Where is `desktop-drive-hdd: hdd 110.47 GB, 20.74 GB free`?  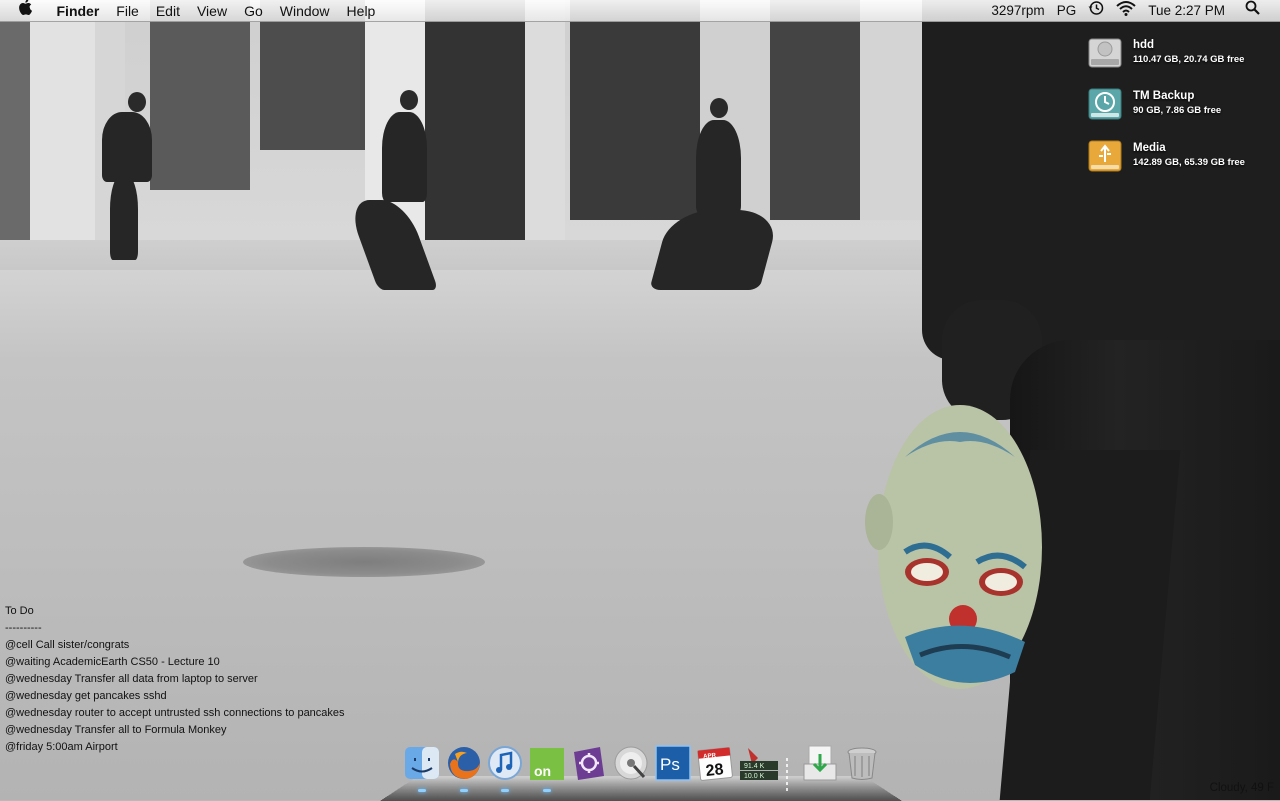
desktop-drive-hdd: hdd 110.47 GB, 20.74 GB free is located at coordinates (1182, 55).